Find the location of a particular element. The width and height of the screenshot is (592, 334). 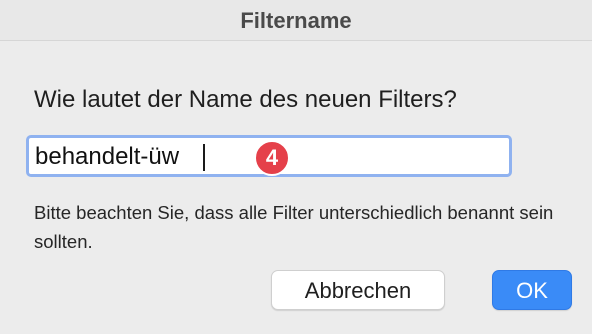

text-caret is located at coordinates (204, 157).